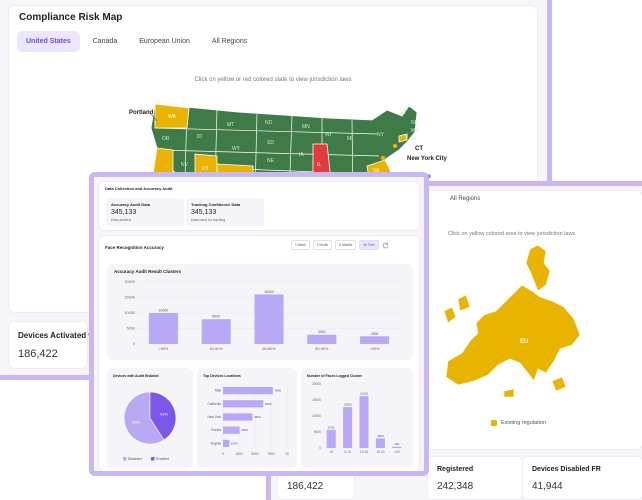 The height and width of the screenshot is (500, 642). I want to click on data-label: 4600, so click(257, 417).